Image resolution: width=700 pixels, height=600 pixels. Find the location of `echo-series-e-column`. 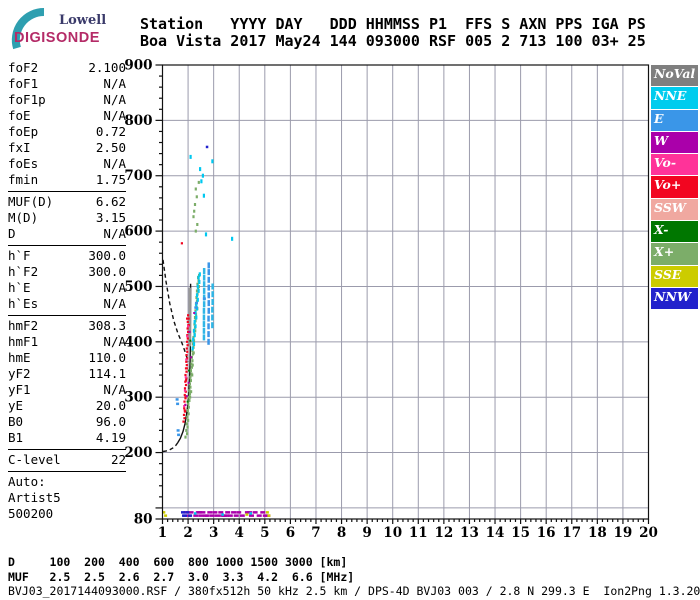

echo-series-e-column is located at coordinates (208, 303).